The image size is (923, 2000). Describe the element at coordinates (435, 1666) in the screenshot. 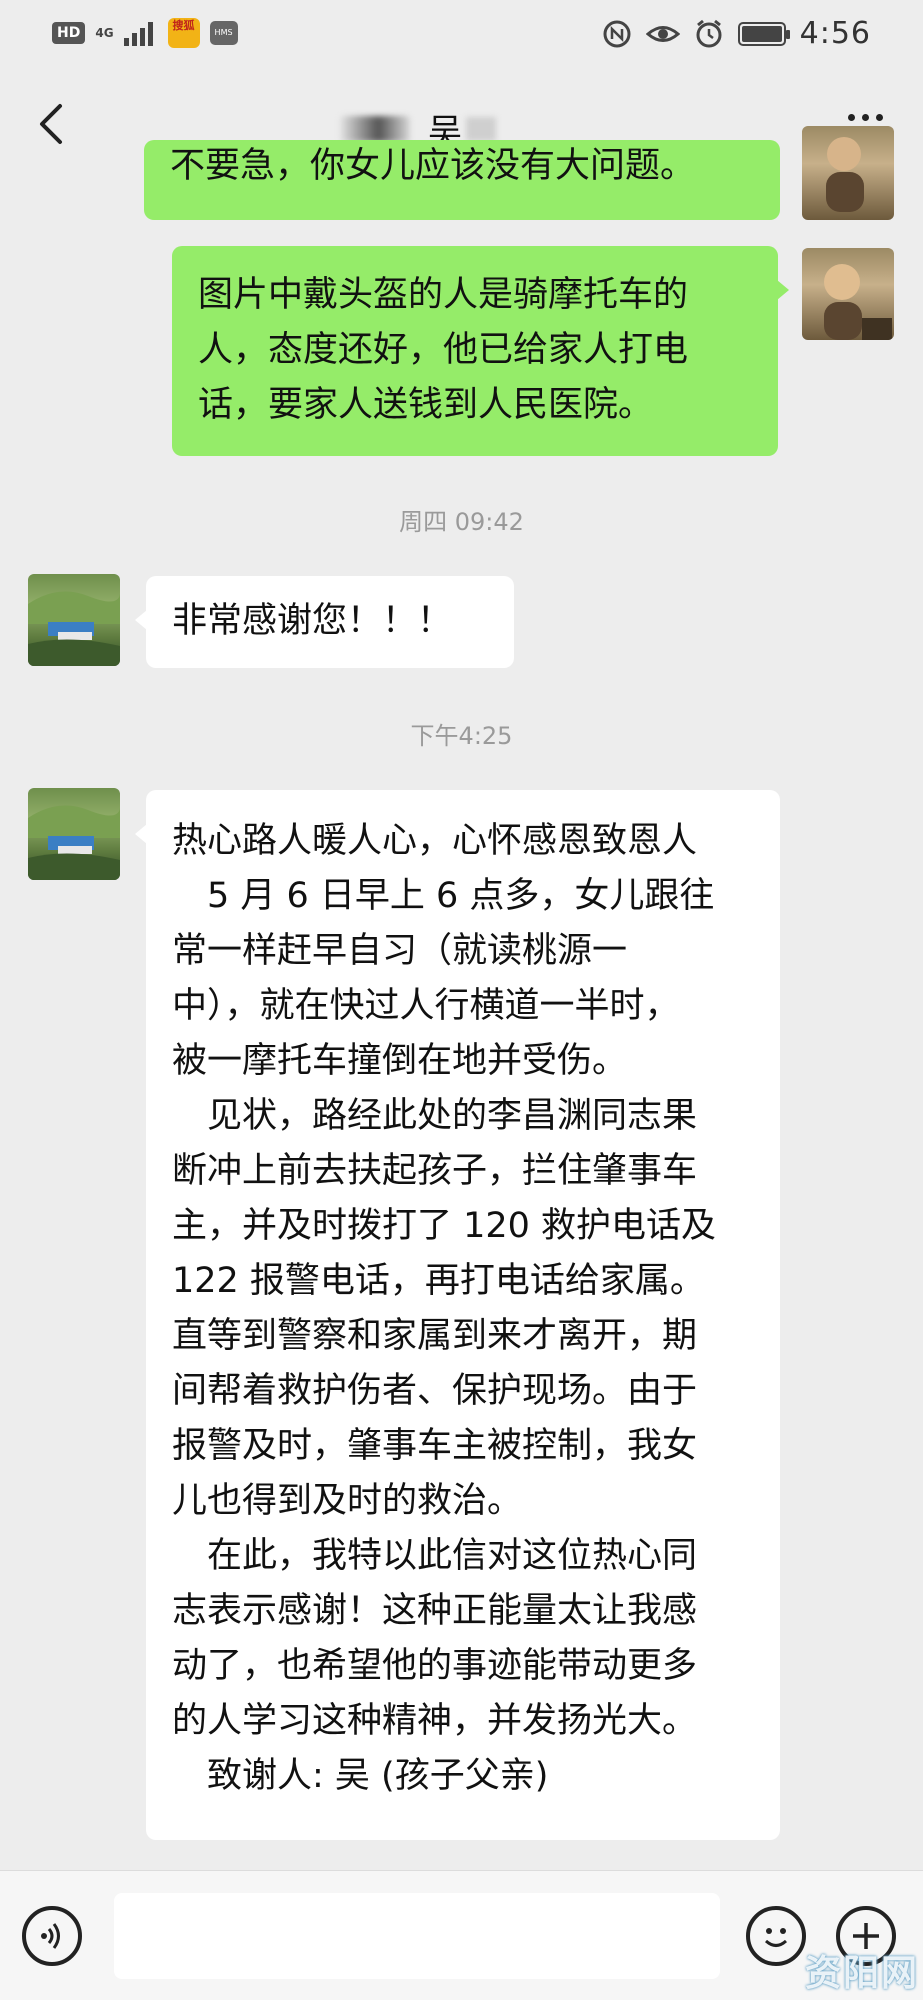

I see `letter-line: 动了，也希望他的事迹能带动更多` at that location.